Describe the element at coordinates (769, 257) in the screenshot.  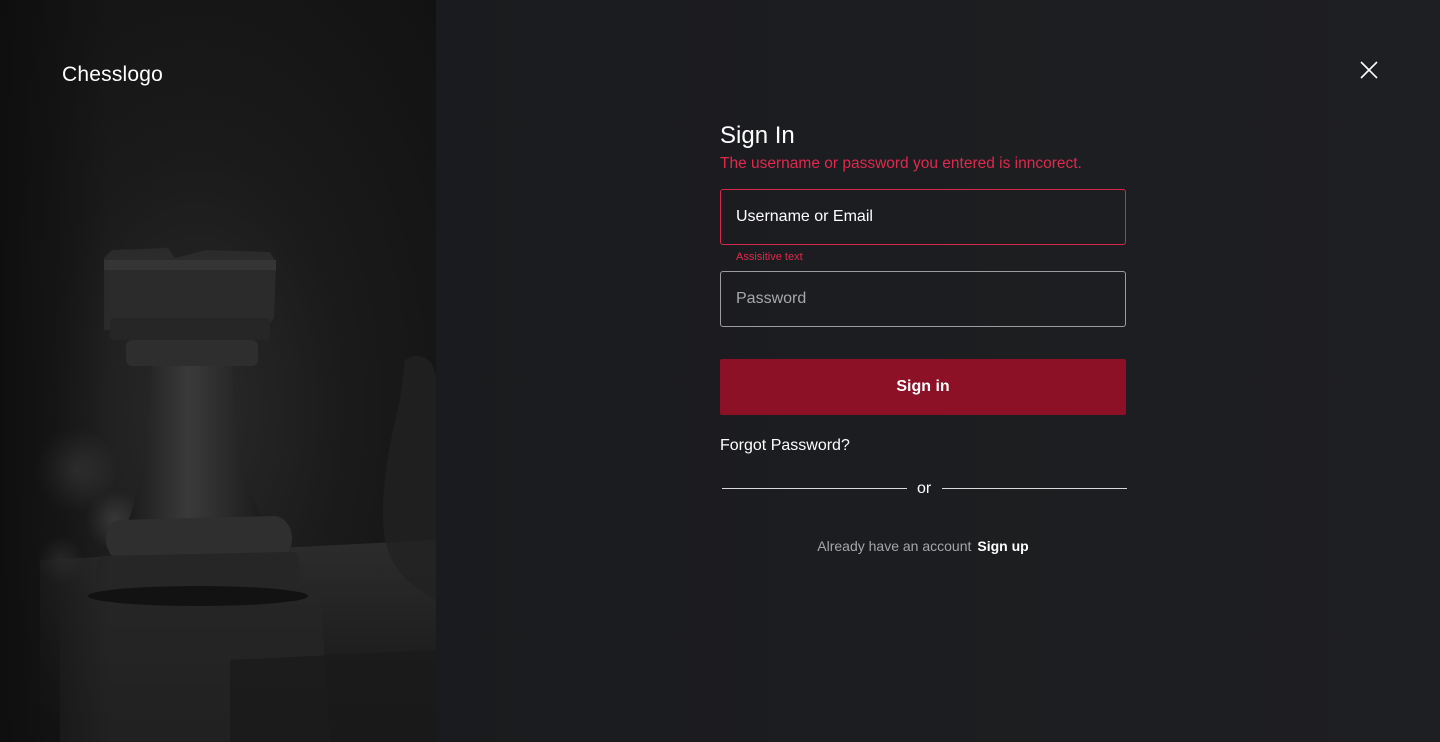
I see `username-helper-text: Assisitive text` at that location.